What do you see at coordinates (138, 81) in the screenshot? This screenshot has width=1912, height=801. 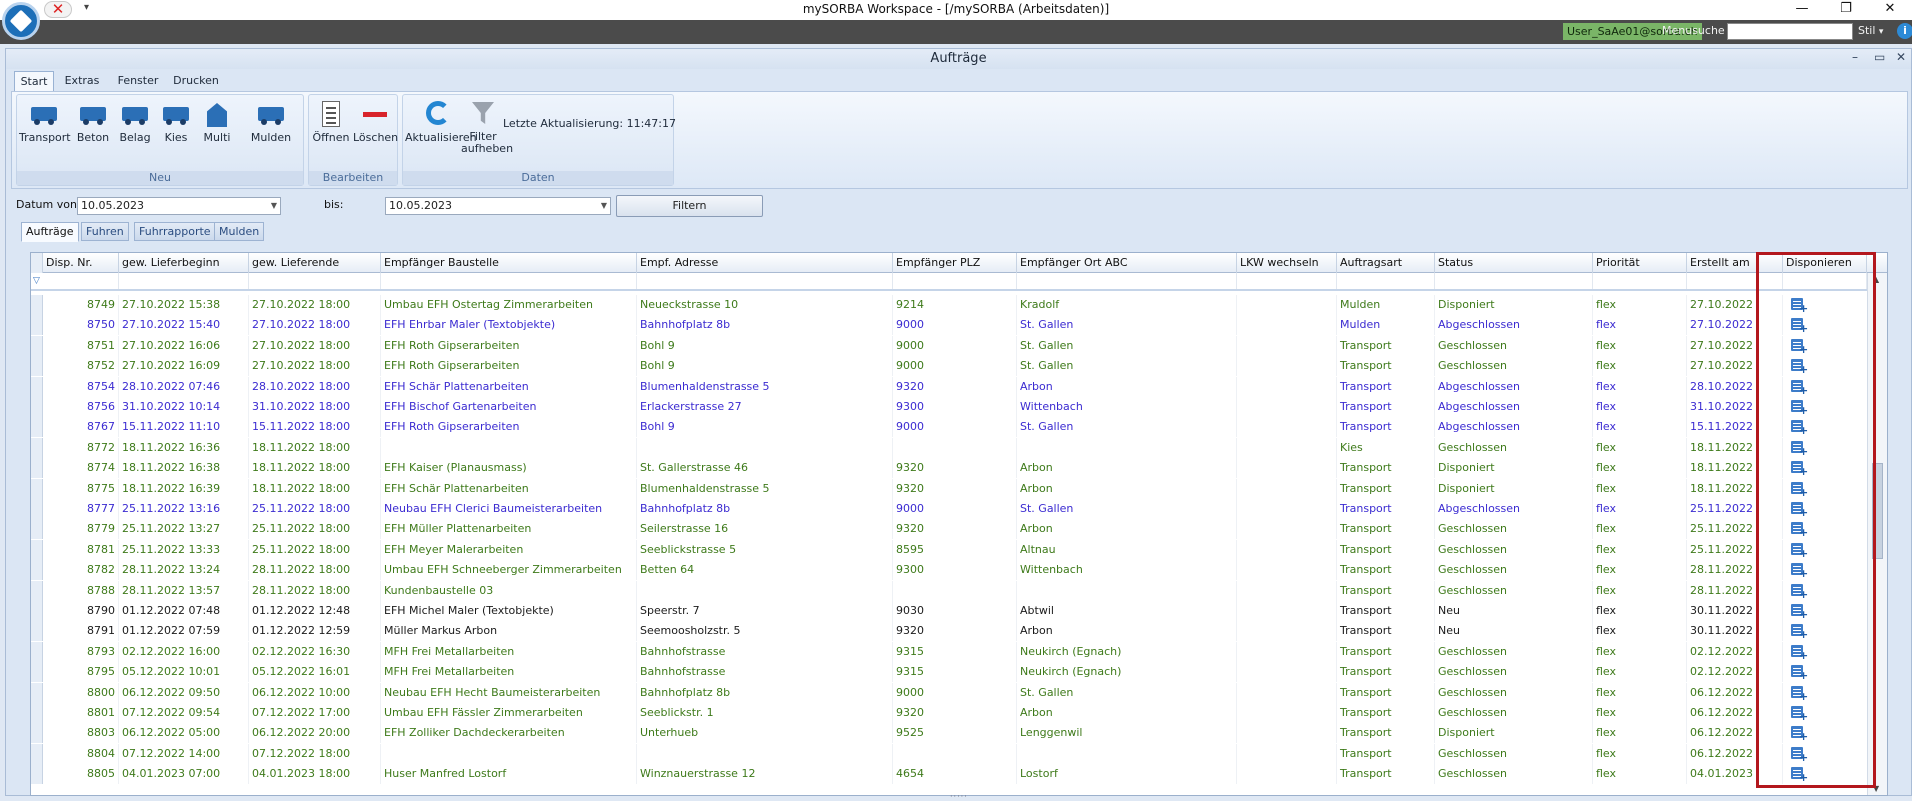 I see `ribbon-tab-fenster: Fenster` at bounding box center [138, 81].